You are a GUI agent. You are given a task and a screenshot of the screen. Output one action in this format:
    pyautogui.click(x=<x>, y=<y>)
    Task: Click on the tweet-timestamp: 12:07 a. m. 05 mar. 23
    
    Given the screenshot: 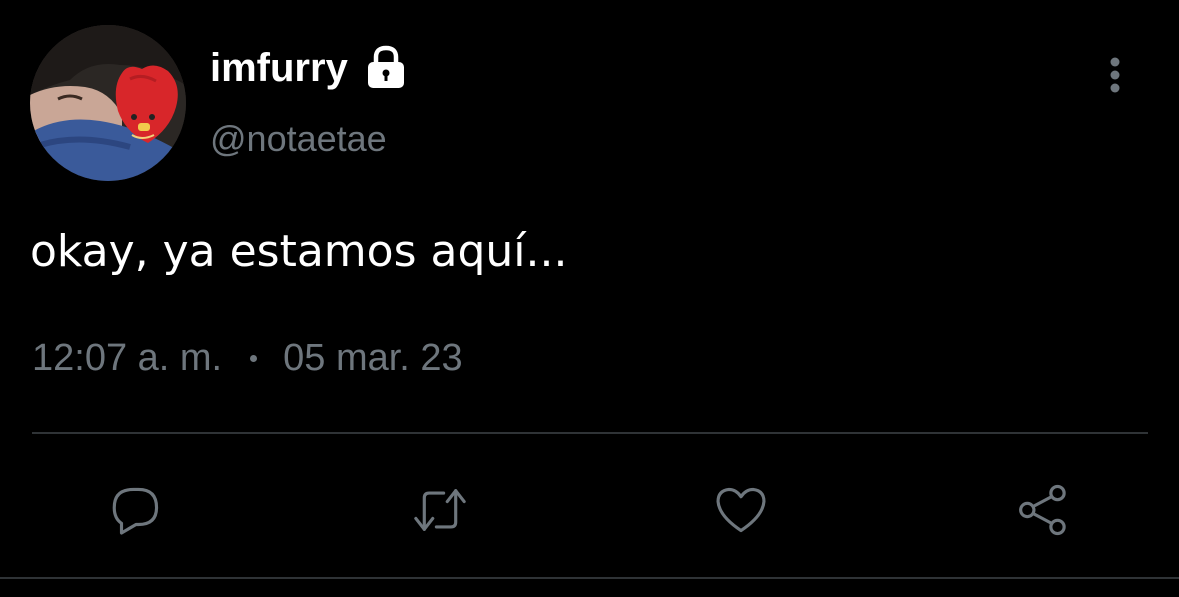 What is the action you would take?
    pyautogui.click(x=247, y=358)
    